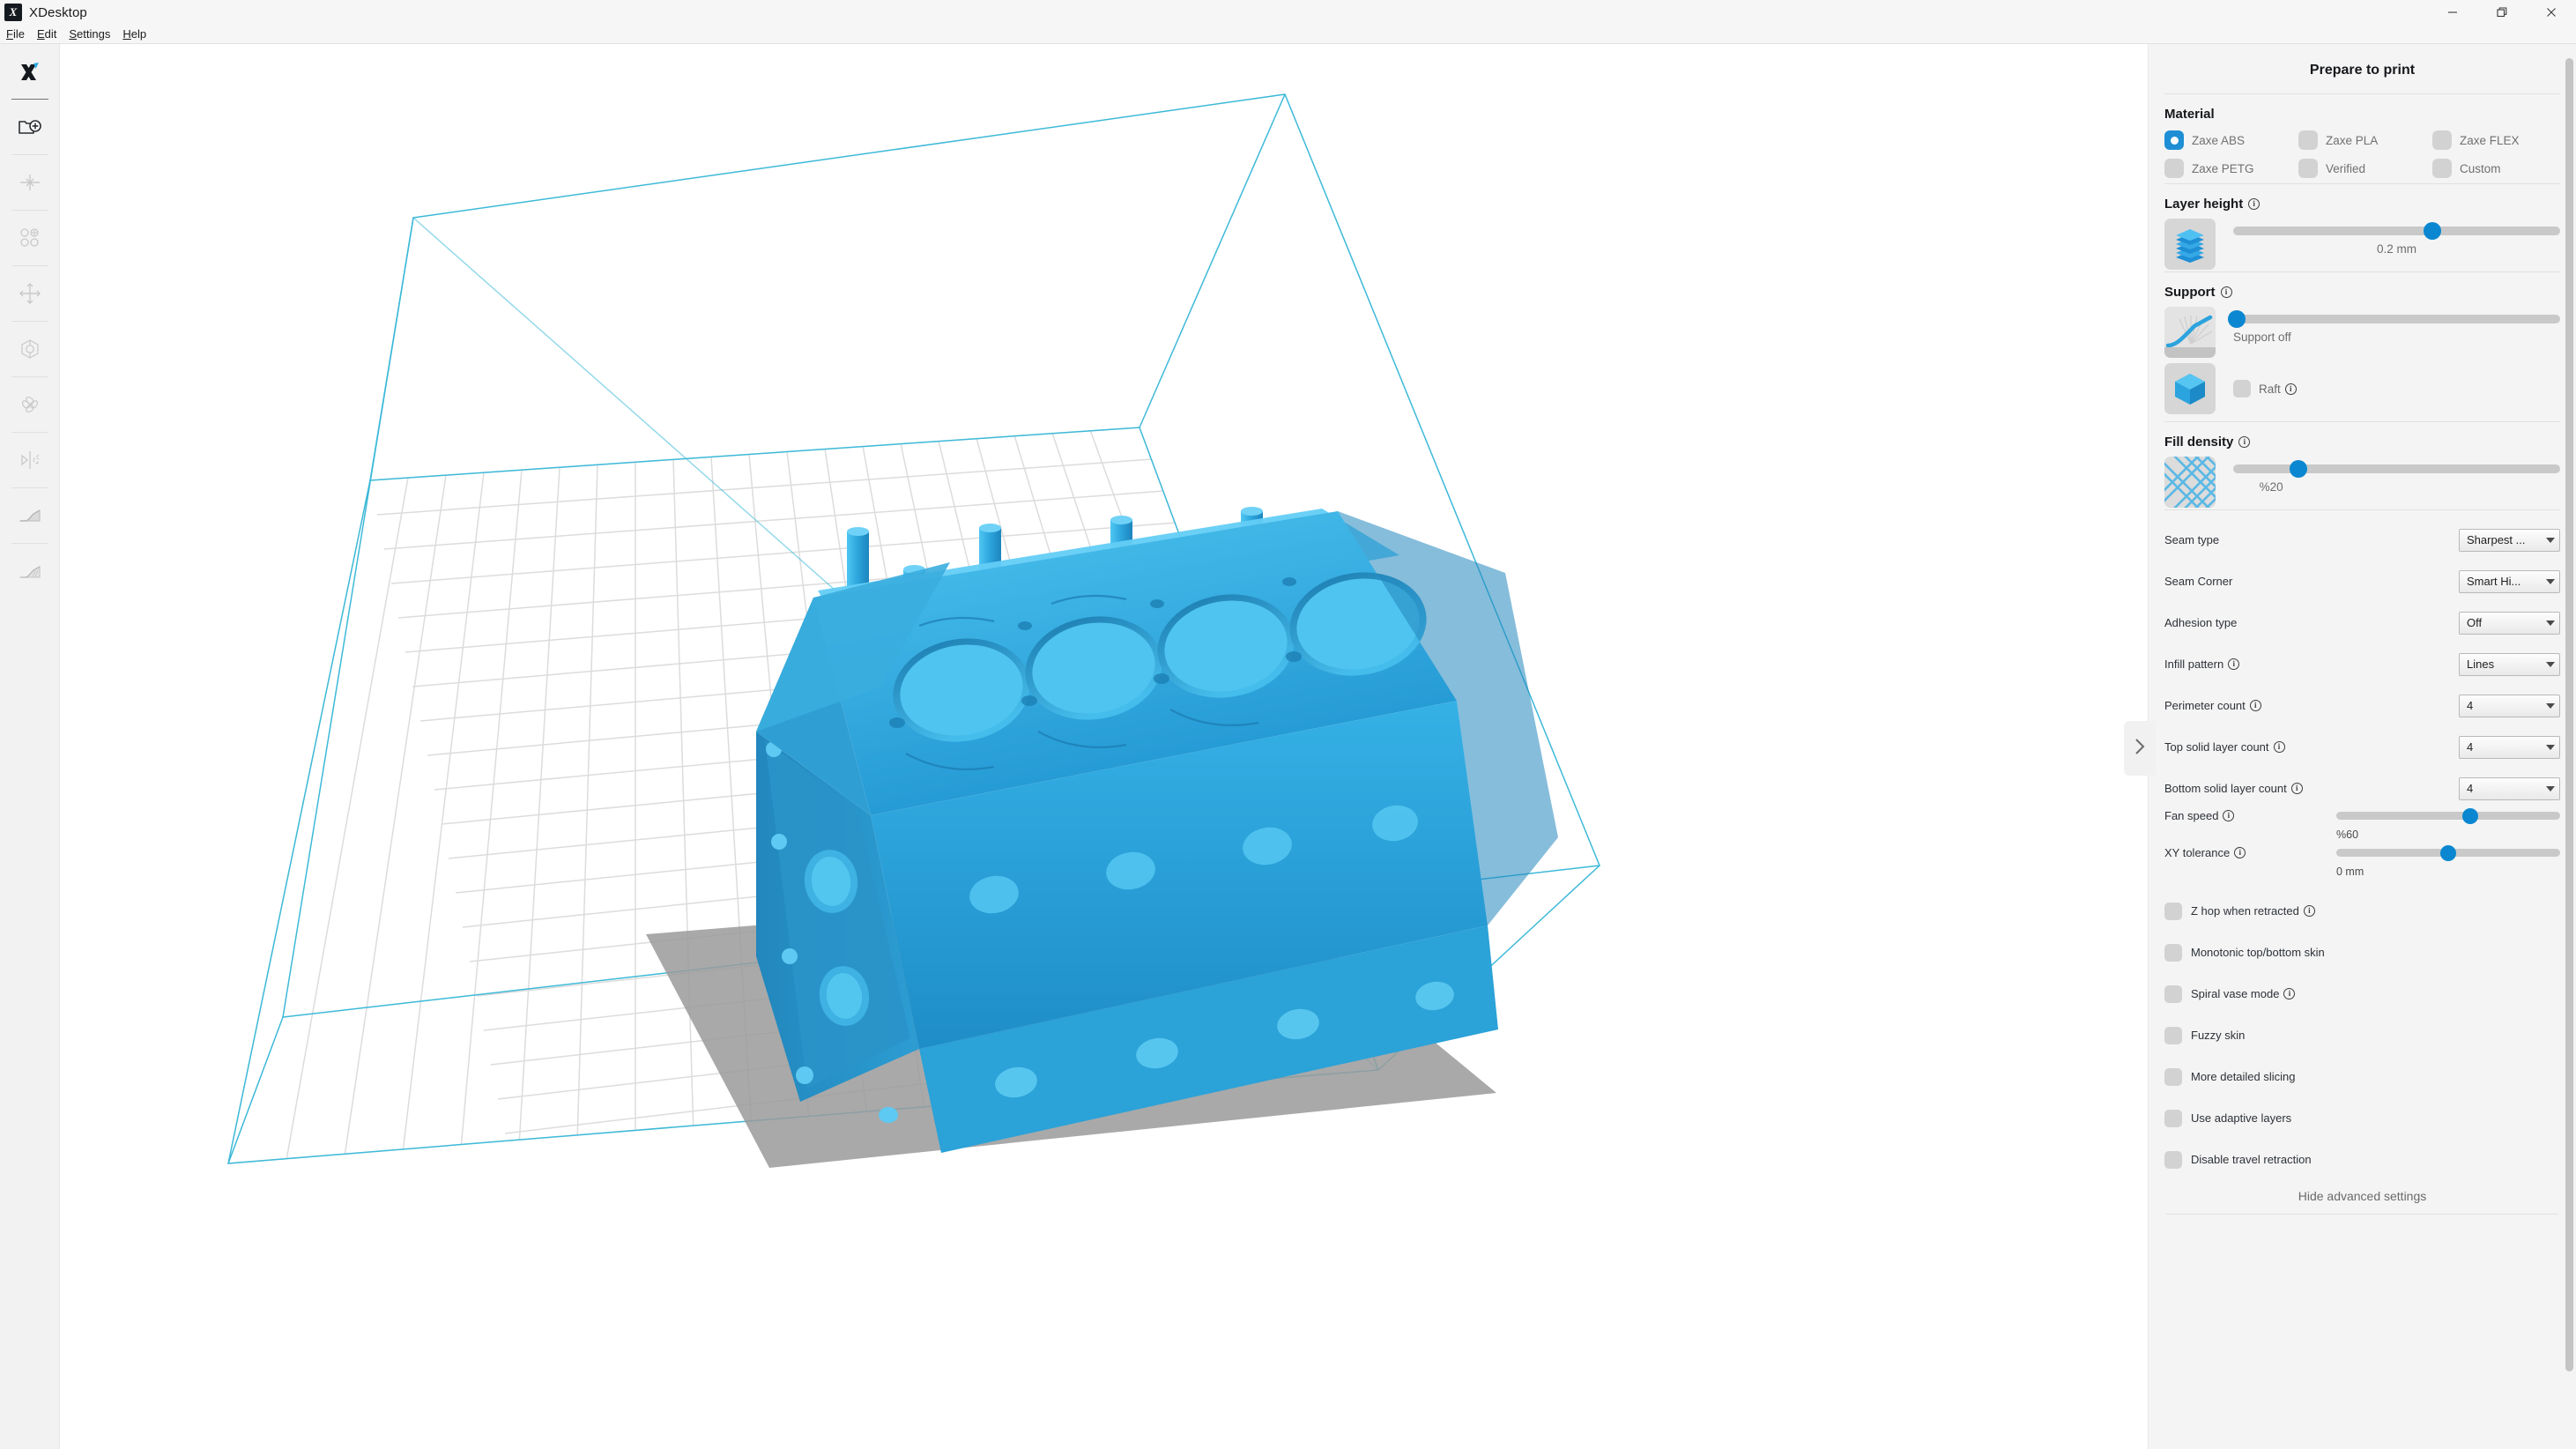 This screenshot has width=2576, height=1449. Describe the element at coordinates (2231, 168) in the screenshot. I see `material-option-zaxe-petg: Zaxe PETG` at that location.